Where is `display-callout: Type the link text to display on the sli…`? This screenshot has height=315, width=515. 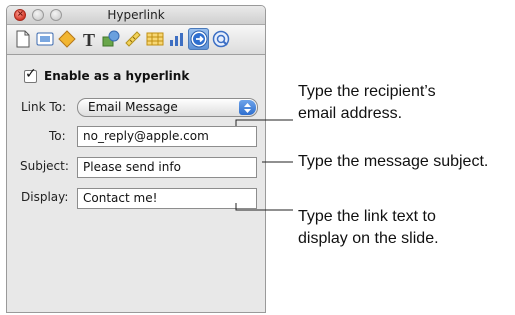
display-callout: Type the link text to display on the sli… is located at coordinates (368, 228).